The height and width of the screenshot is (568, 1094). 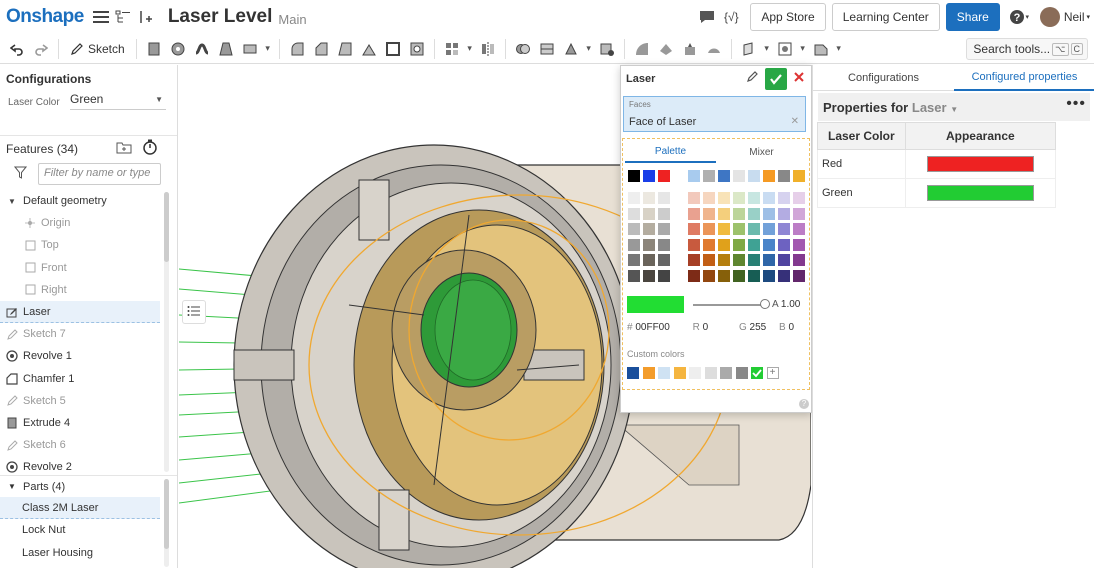 What do you see at coordinates (154, 49) in the screenshot?
I see `extrude-icon` at bounding box center [154, 49].